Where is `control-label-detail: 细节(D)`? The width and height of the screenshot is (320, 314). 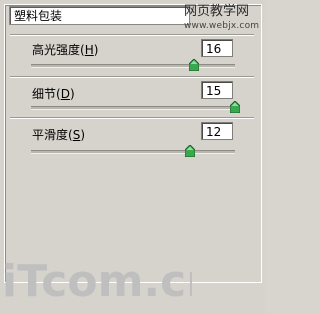
control-label-detail: 细节(D) is located at coordinates (53, 93).